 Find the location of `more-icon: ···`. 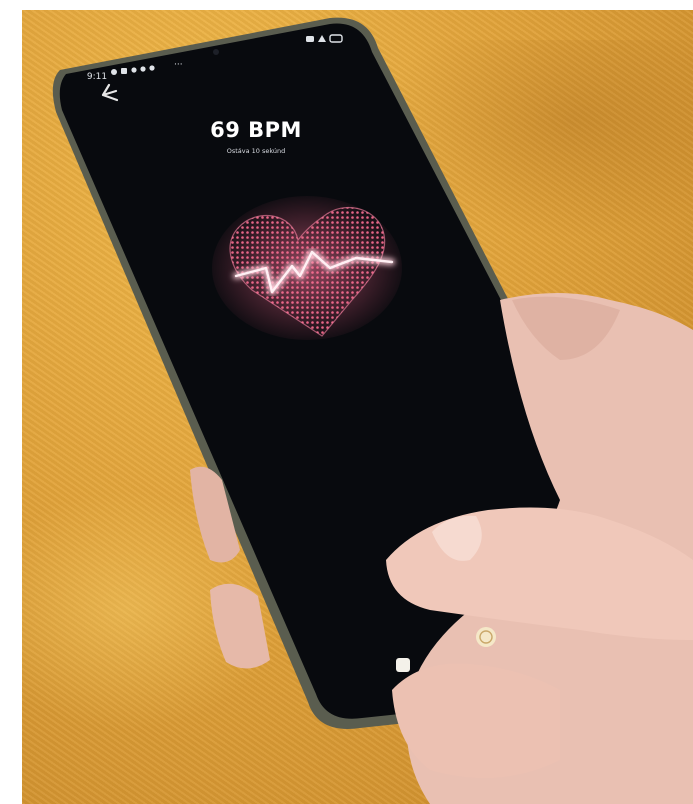

more-icon: ··· is located at coordinates (178, 65).